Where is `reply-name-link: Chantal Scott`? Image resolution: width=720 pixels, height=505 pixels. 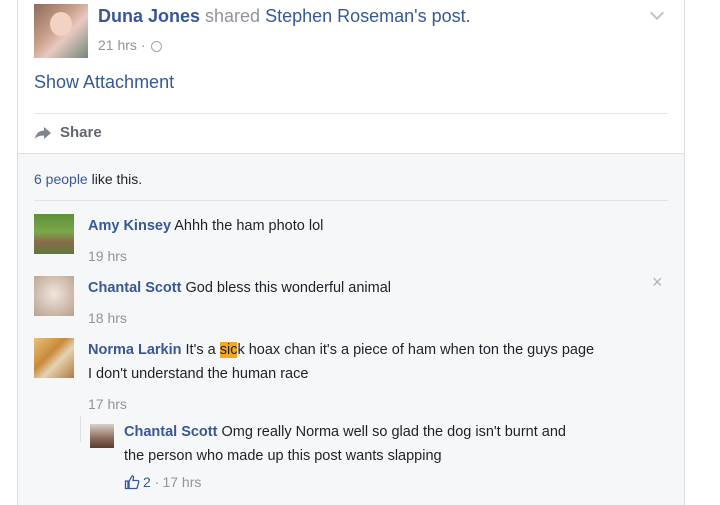
reply-name-link: Chantal Scott is located at coordinates (170, 432).